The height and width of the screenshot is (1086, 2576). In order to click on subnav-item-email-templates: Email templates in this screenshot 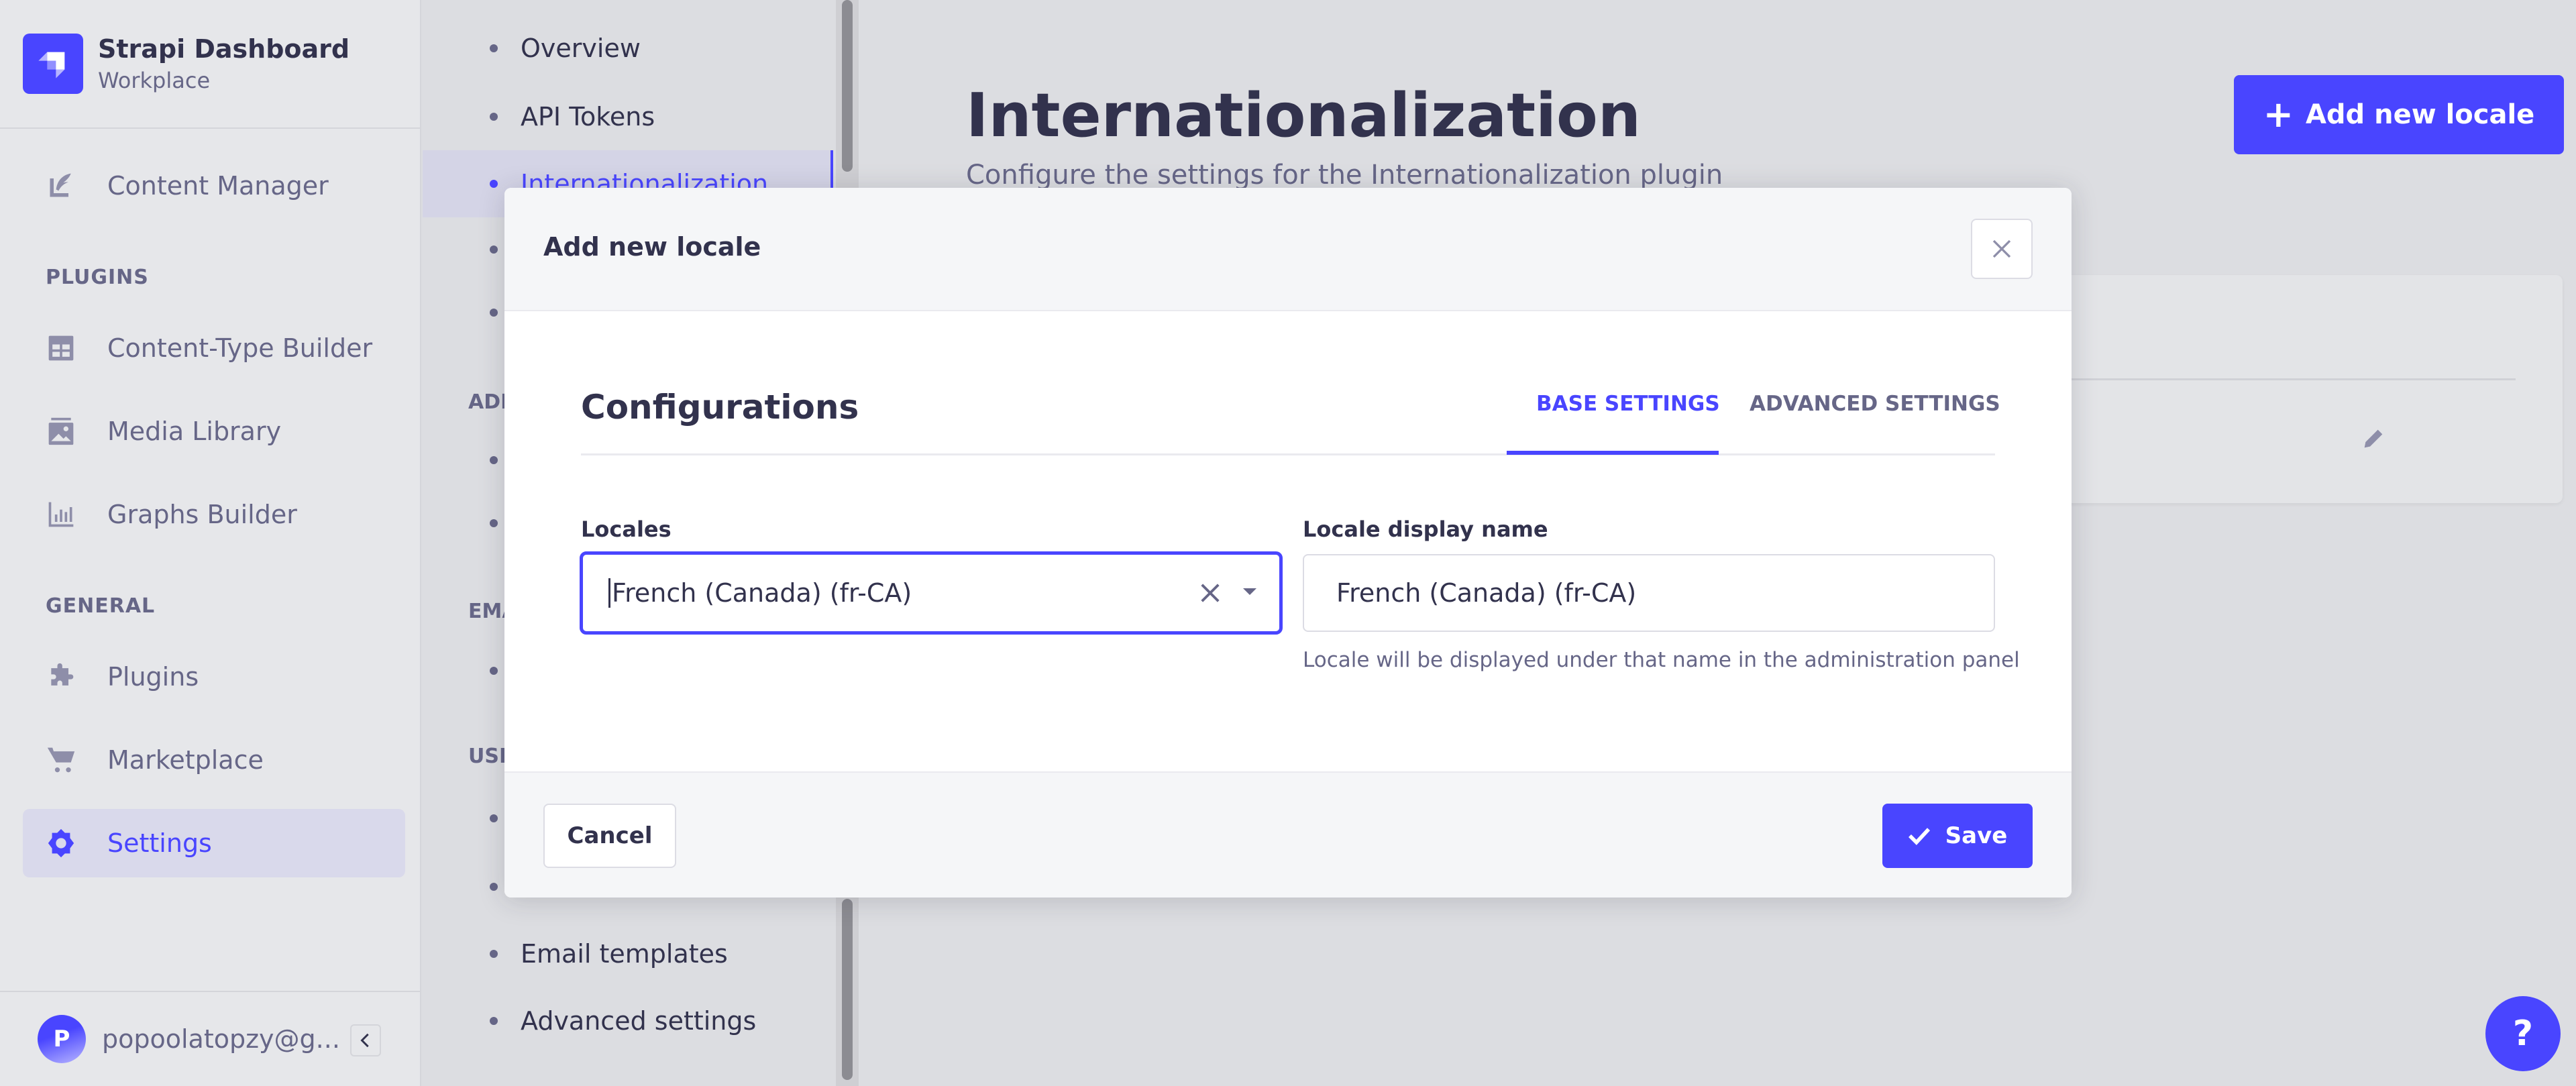, I will do `click(628, 953)`.